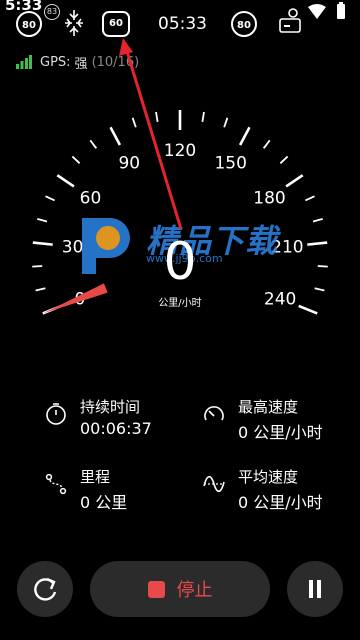 The image size is (360, 640). Describe the element at coordinates (52, 12) in the screenshot. I see `notification-badge: 83` at that location.